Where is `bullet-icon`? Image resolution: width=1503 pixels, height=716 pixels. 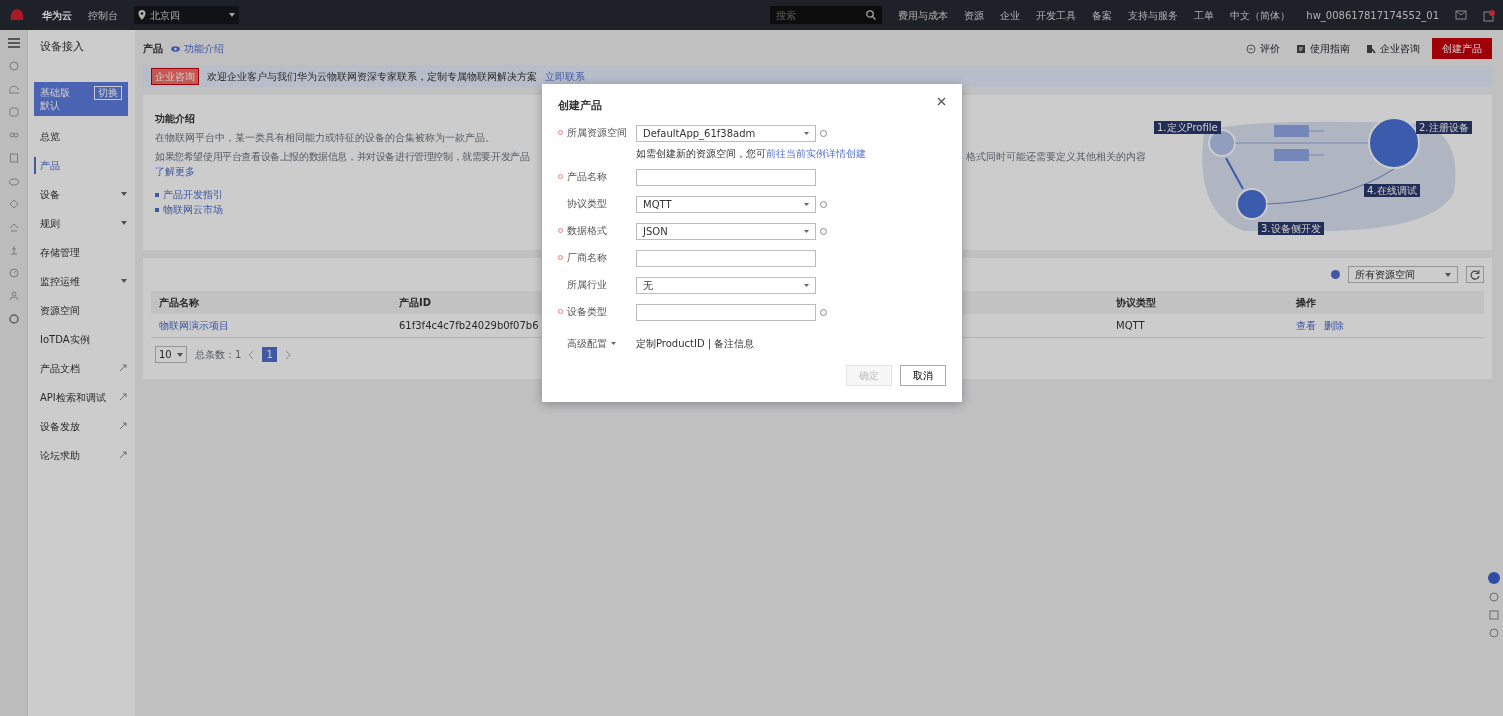
bullet-icon is located at coordinates (157, 194).